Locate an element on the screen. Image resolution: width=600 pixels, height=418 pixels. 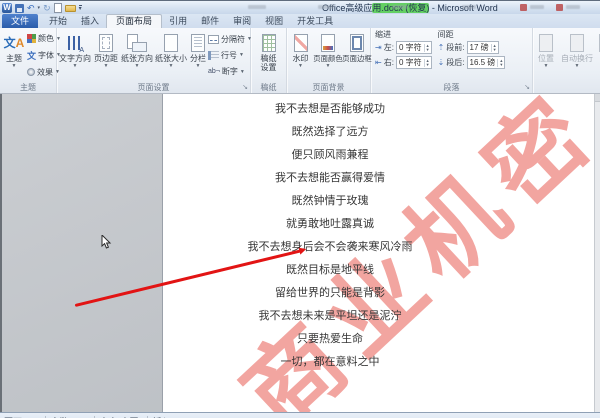
grid-paper-settings-button: 稿纸 设置 is located at coordinates (269, 55).